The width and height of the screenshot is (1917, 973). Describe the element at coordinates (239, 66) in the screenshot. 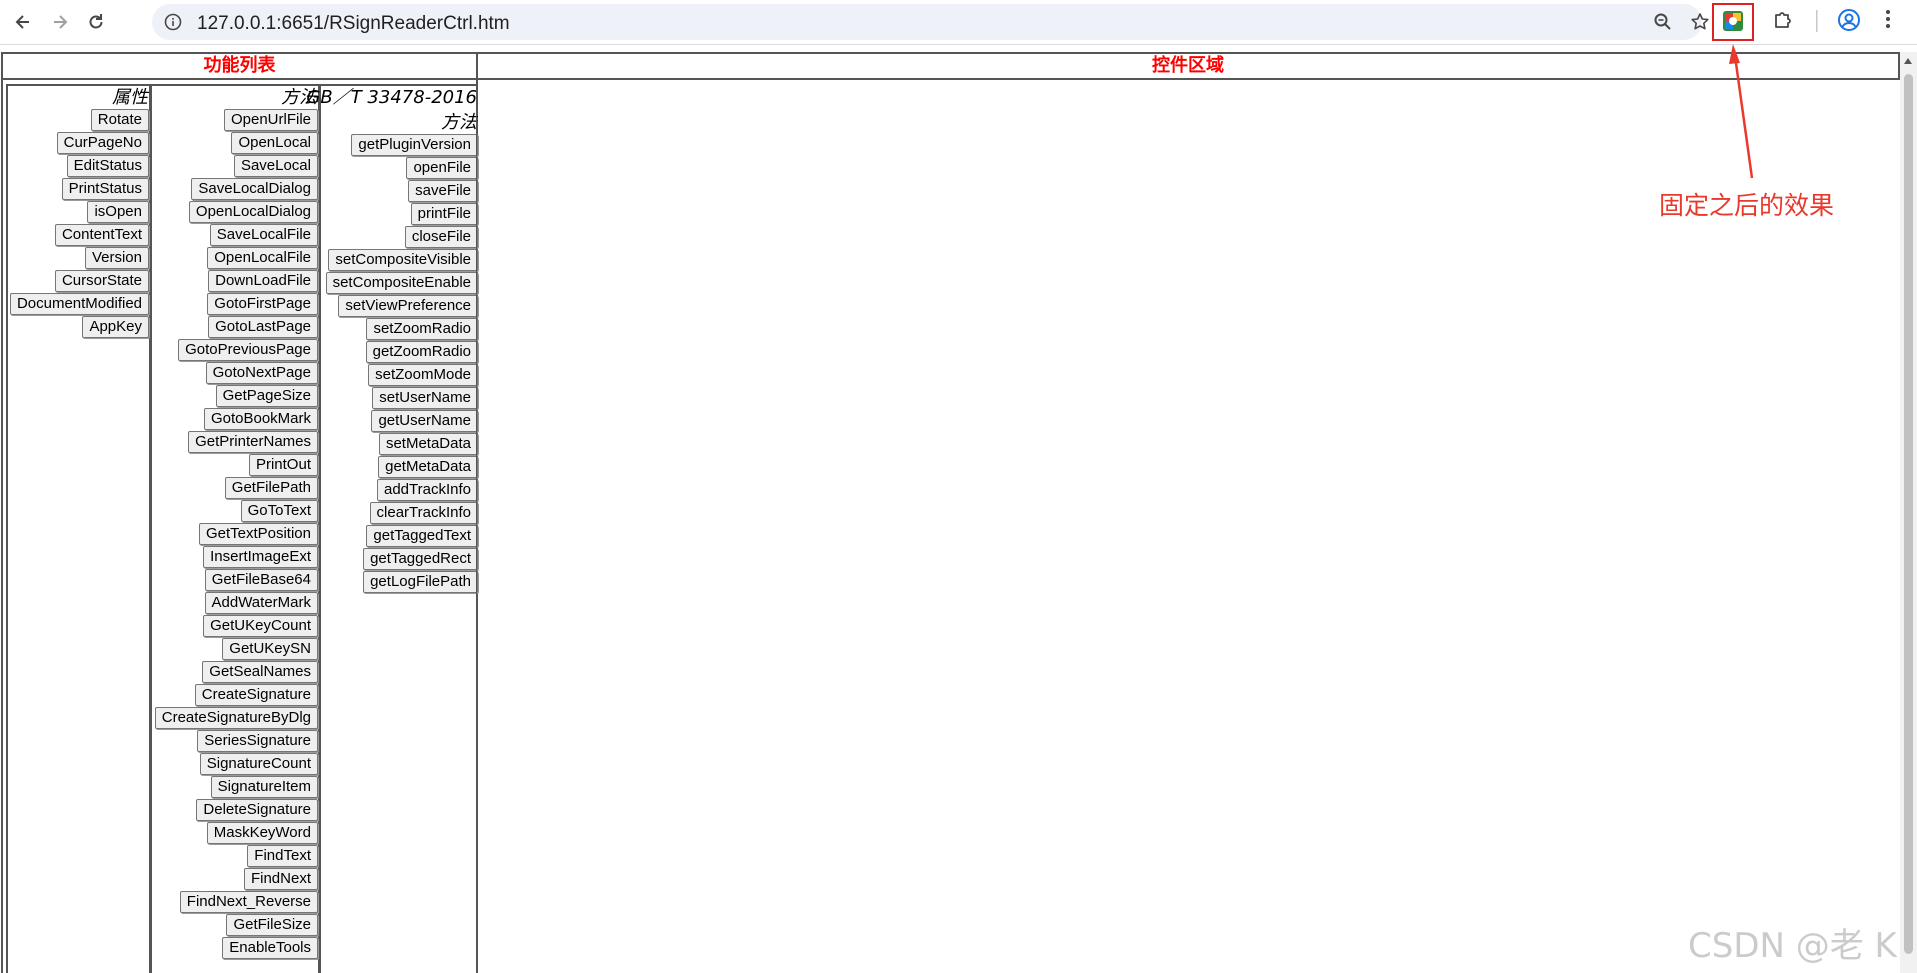

I see `function-list-header: 功能列表` at that location.